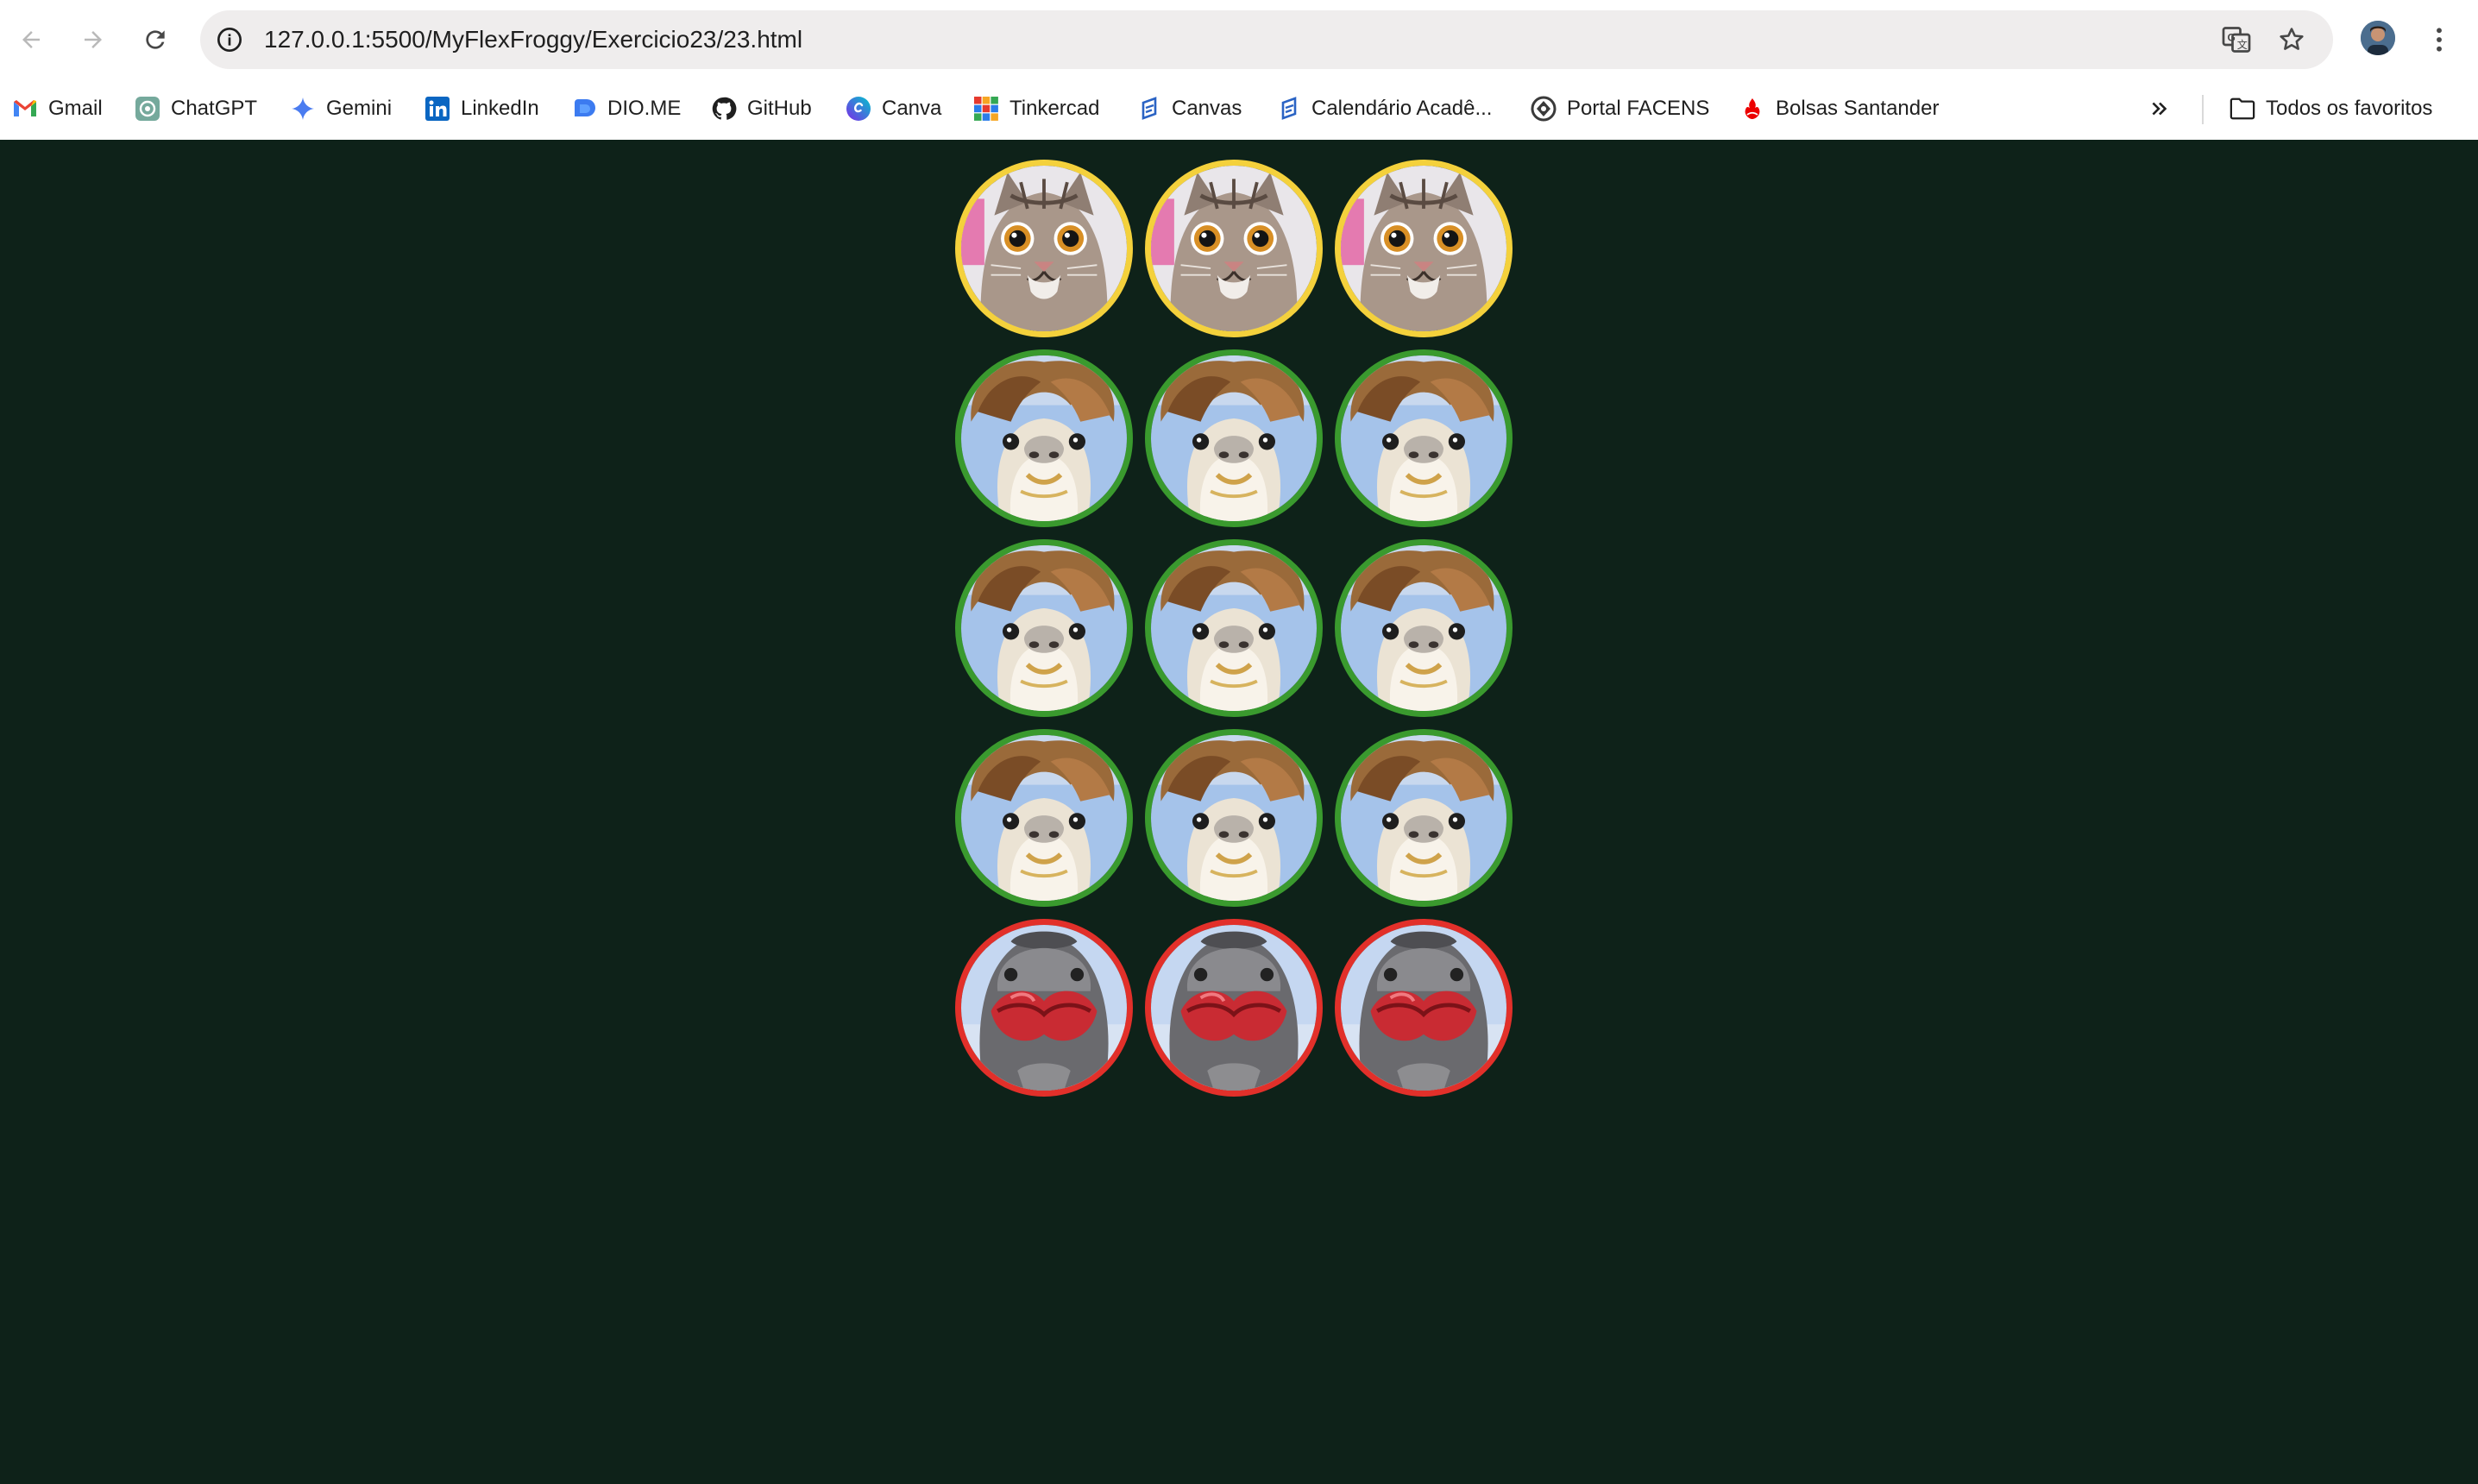 This screenshot has width=2478, height=1484. What do you see at coordinates (1752, 109) in the screenshot?
I see `santander-icon` at bounding box center [1752, 109].